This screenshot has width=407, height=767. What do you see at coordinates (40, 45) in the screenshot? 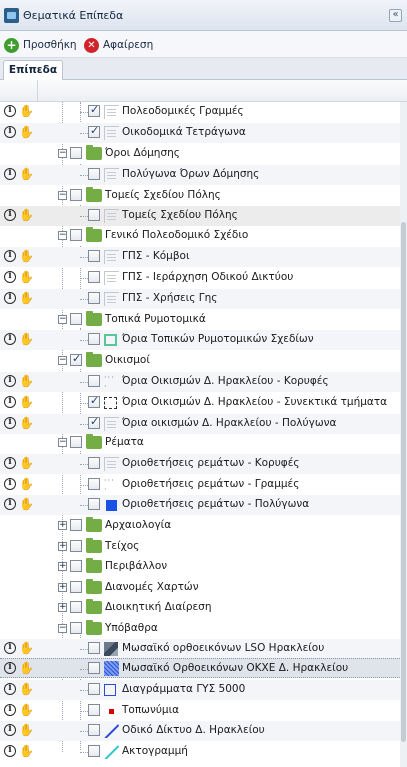
I see `add-layer-button: + Προσθήκη` at bounding box center [40, 45].